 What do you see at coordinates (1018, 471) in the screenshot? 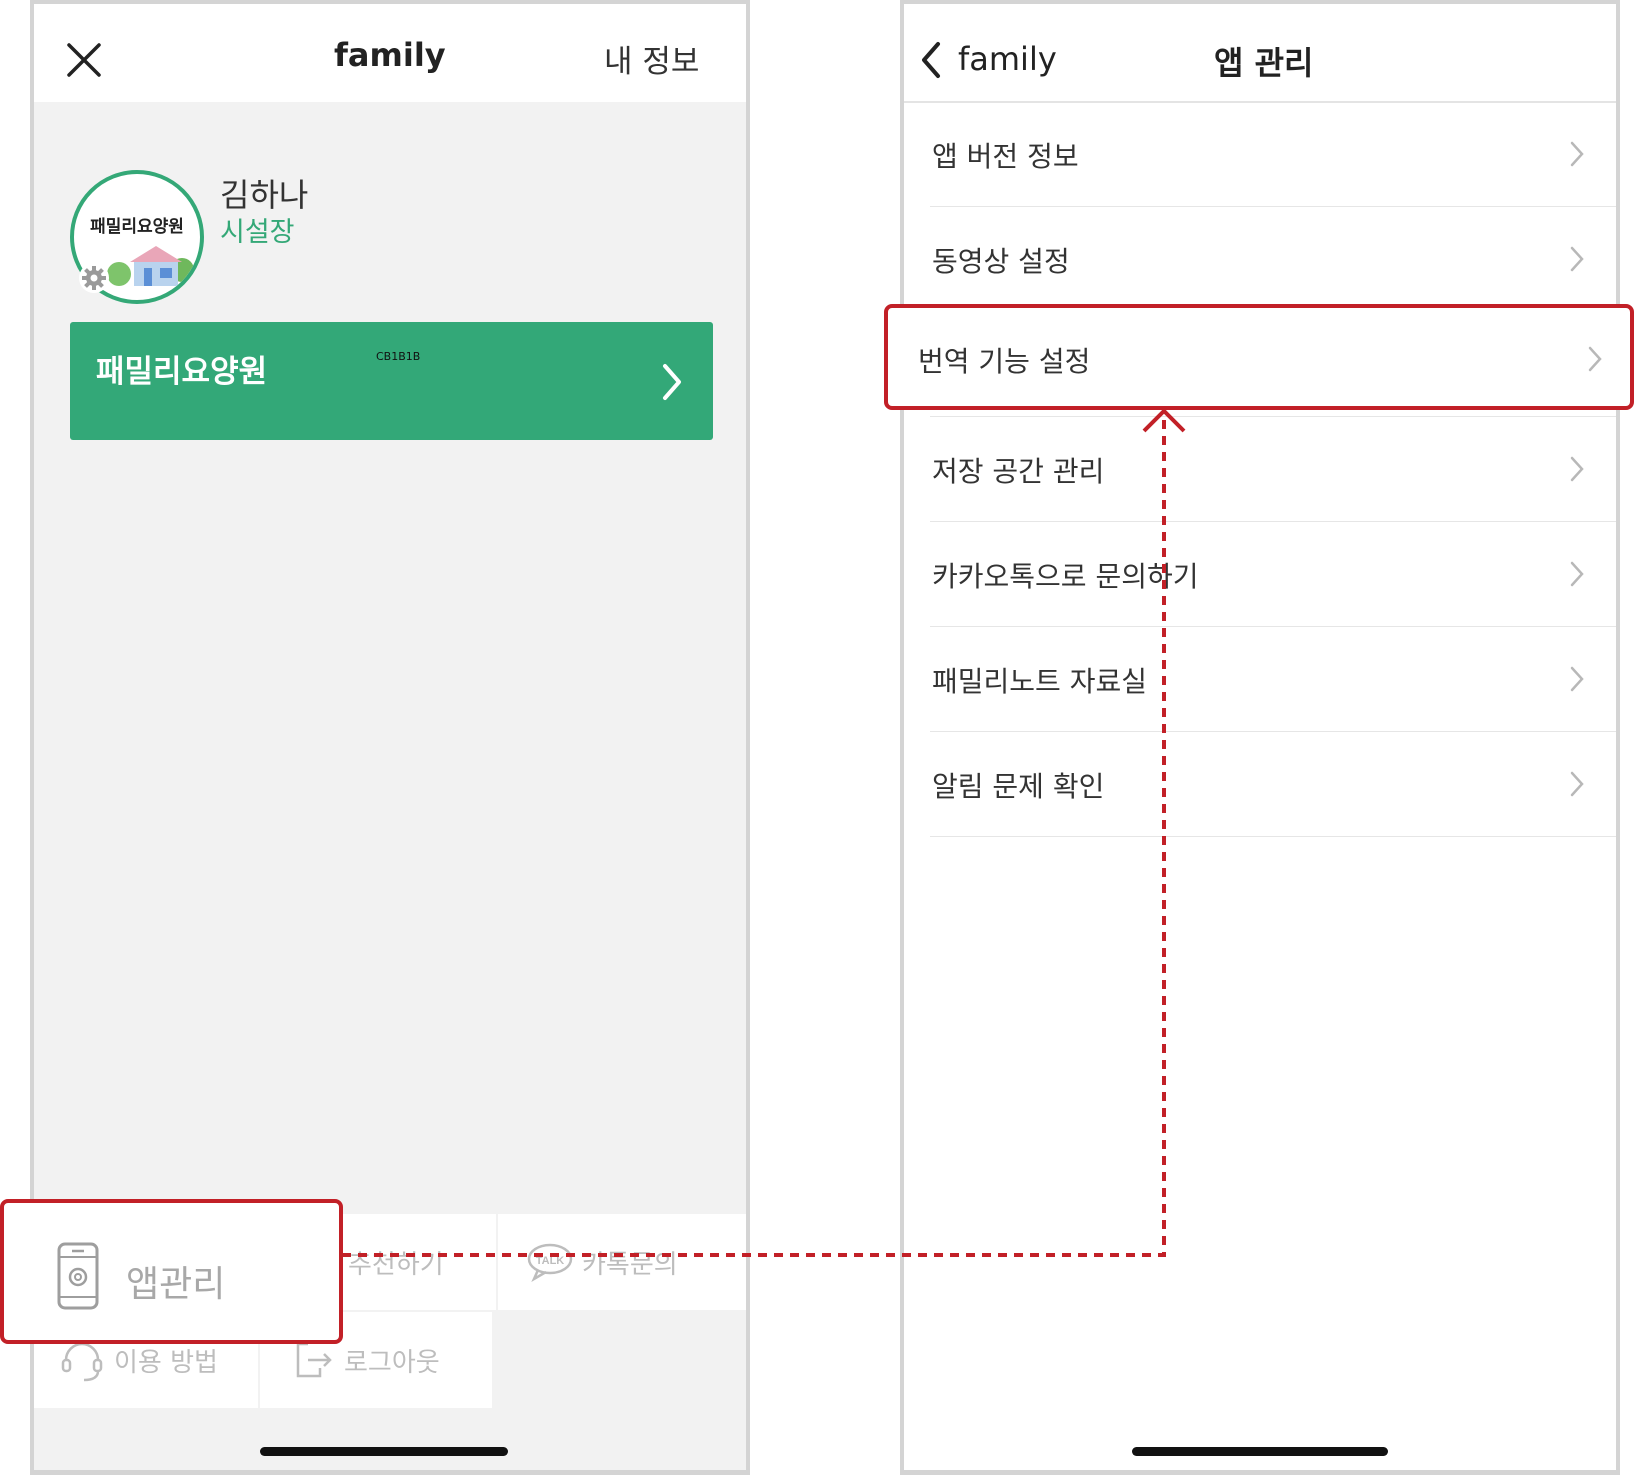
I see `menu-item-label: 저장 공간 관리` at bounding box center [1018, 471].